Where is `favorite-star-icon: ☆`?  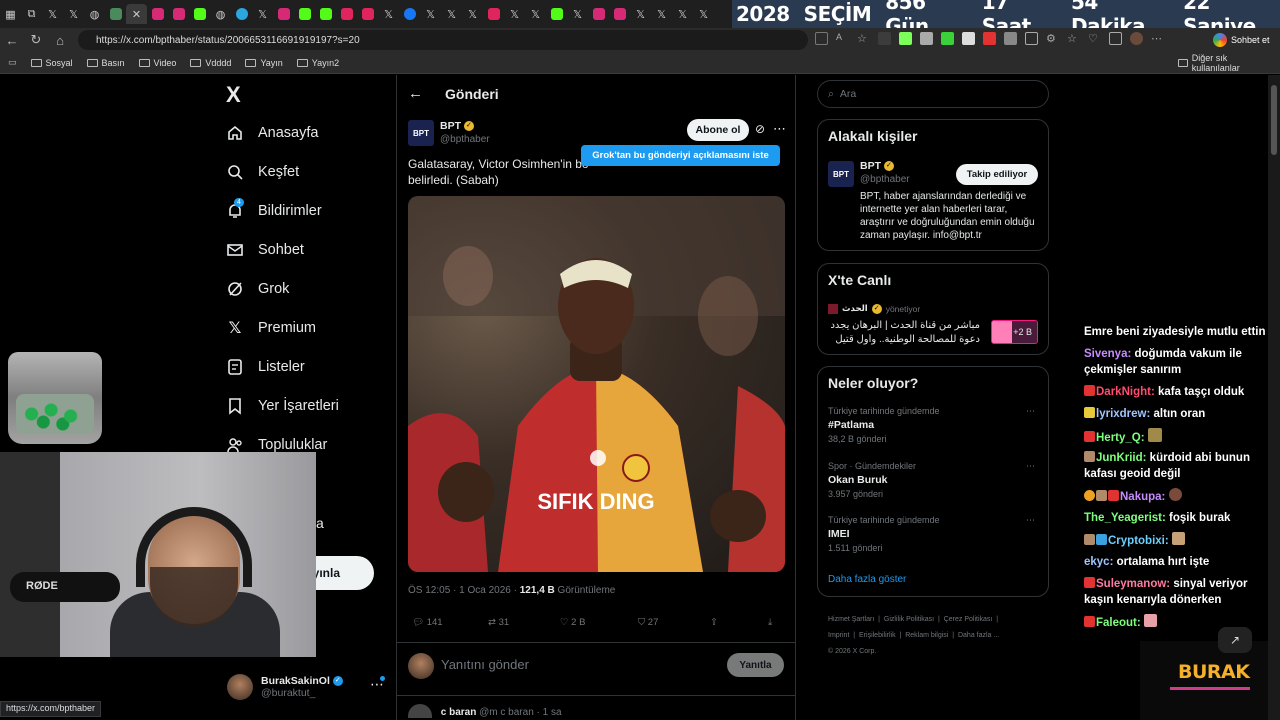 favorite-star-icon: ☆ is located at coordinates (863, 38).